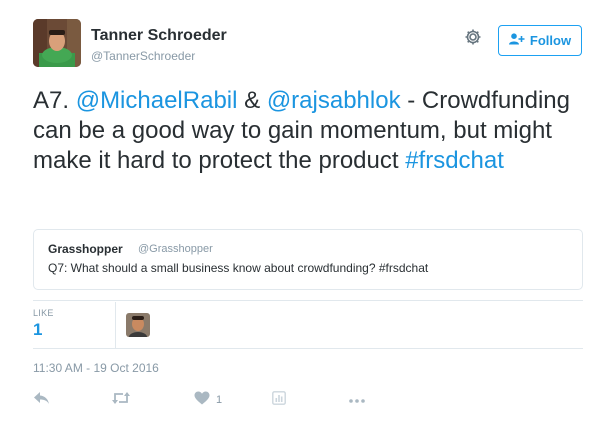  I want to click on user-handle: @TannerSchroeder, so click(143, 56).